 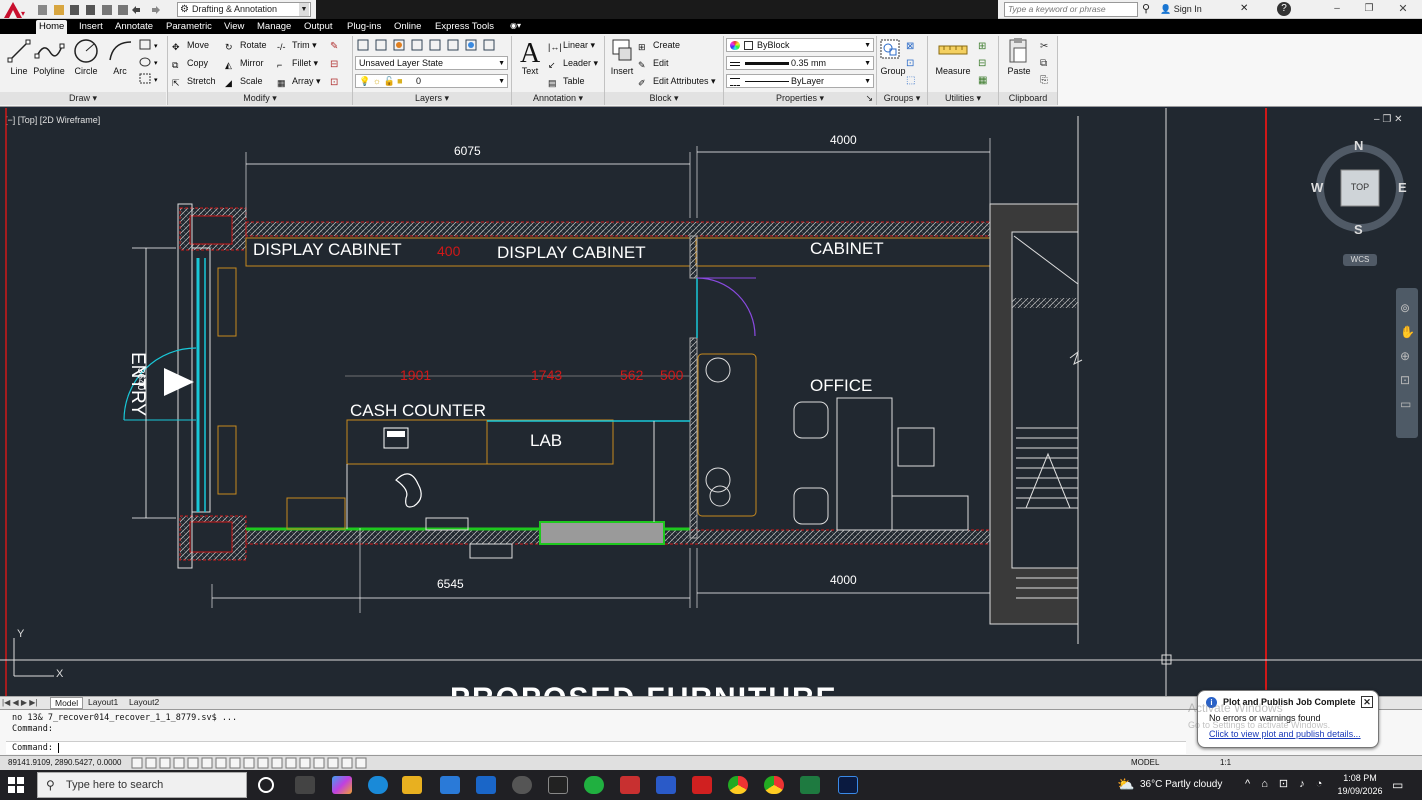 I want to click on polyline-button: Polyline, so click(x=49, y=61).